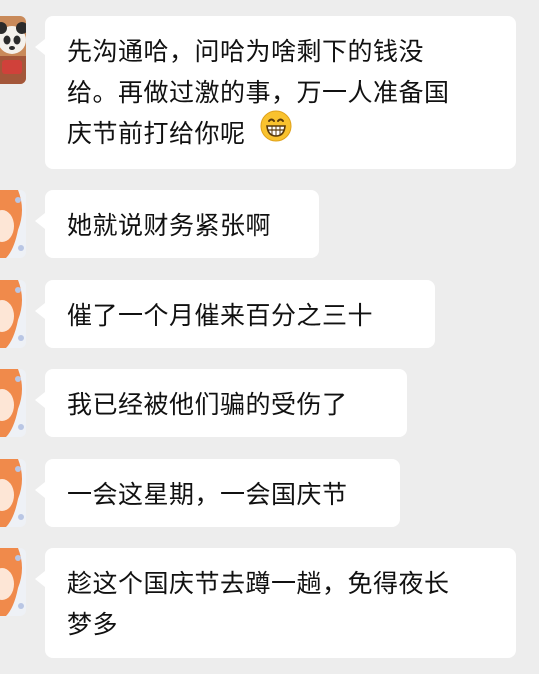  What do you see at coordinates (220, 315) in the screenshot?
I see `message-text: 催了一个月催来百分之三十` at bounding box center [220, 315].